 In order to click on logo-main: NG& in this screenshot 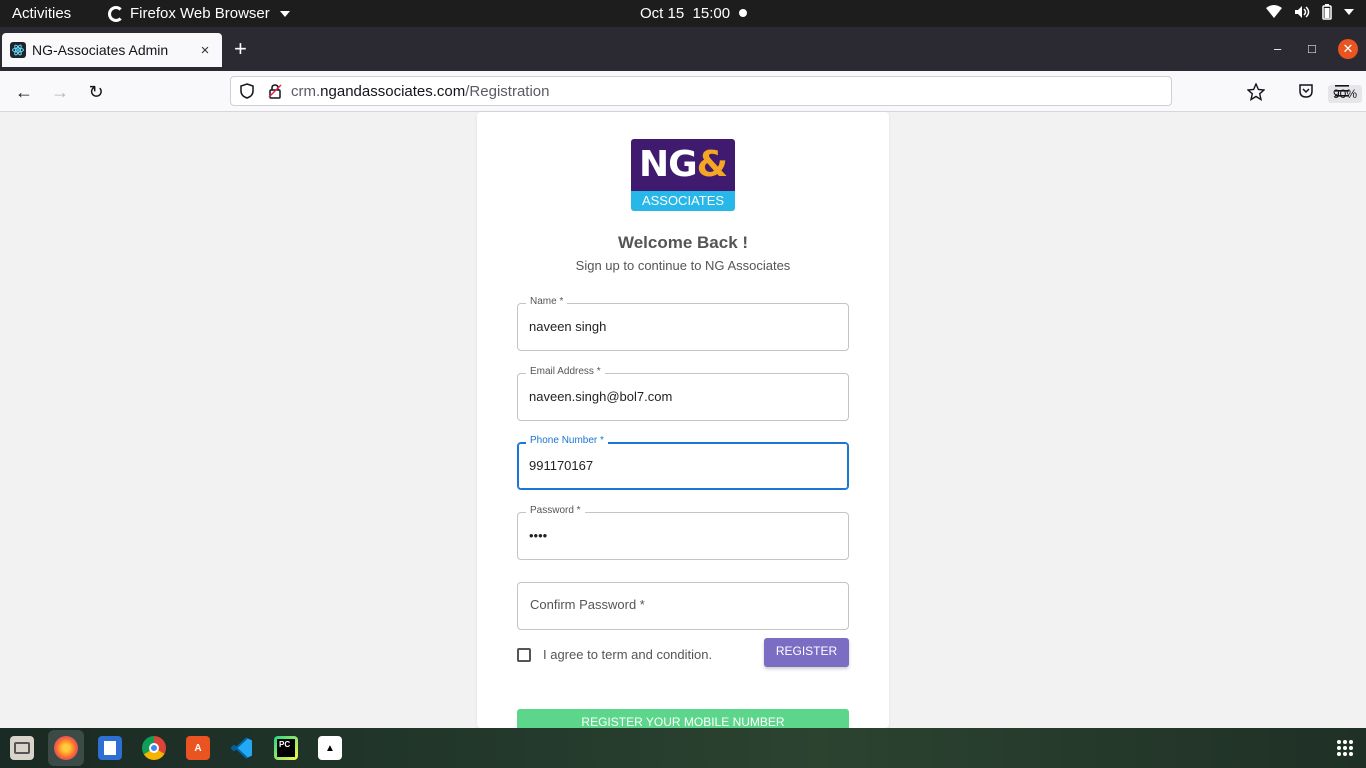, I will do `click(683, 165)`.